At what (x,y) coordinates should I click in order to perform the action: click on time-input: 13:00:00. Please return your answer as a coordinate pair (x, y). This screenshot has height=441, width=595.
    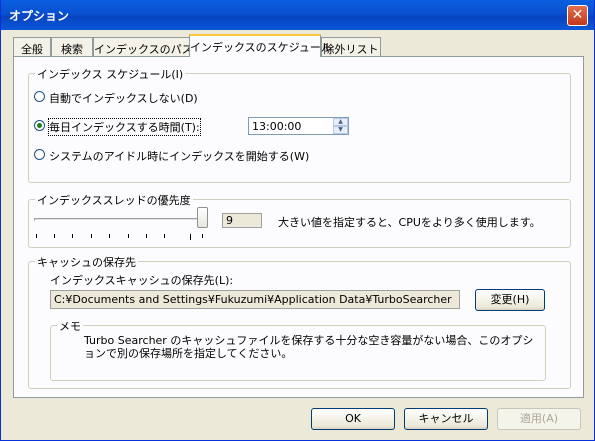
    Looking at the image, I should click on (276, 126).